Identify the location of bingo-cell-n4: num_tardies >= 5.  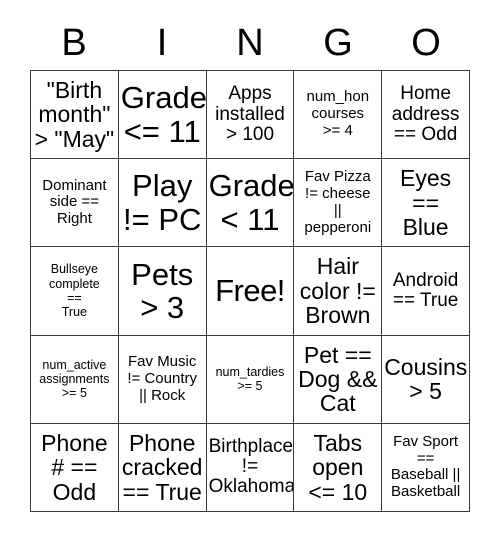
(250, 379).